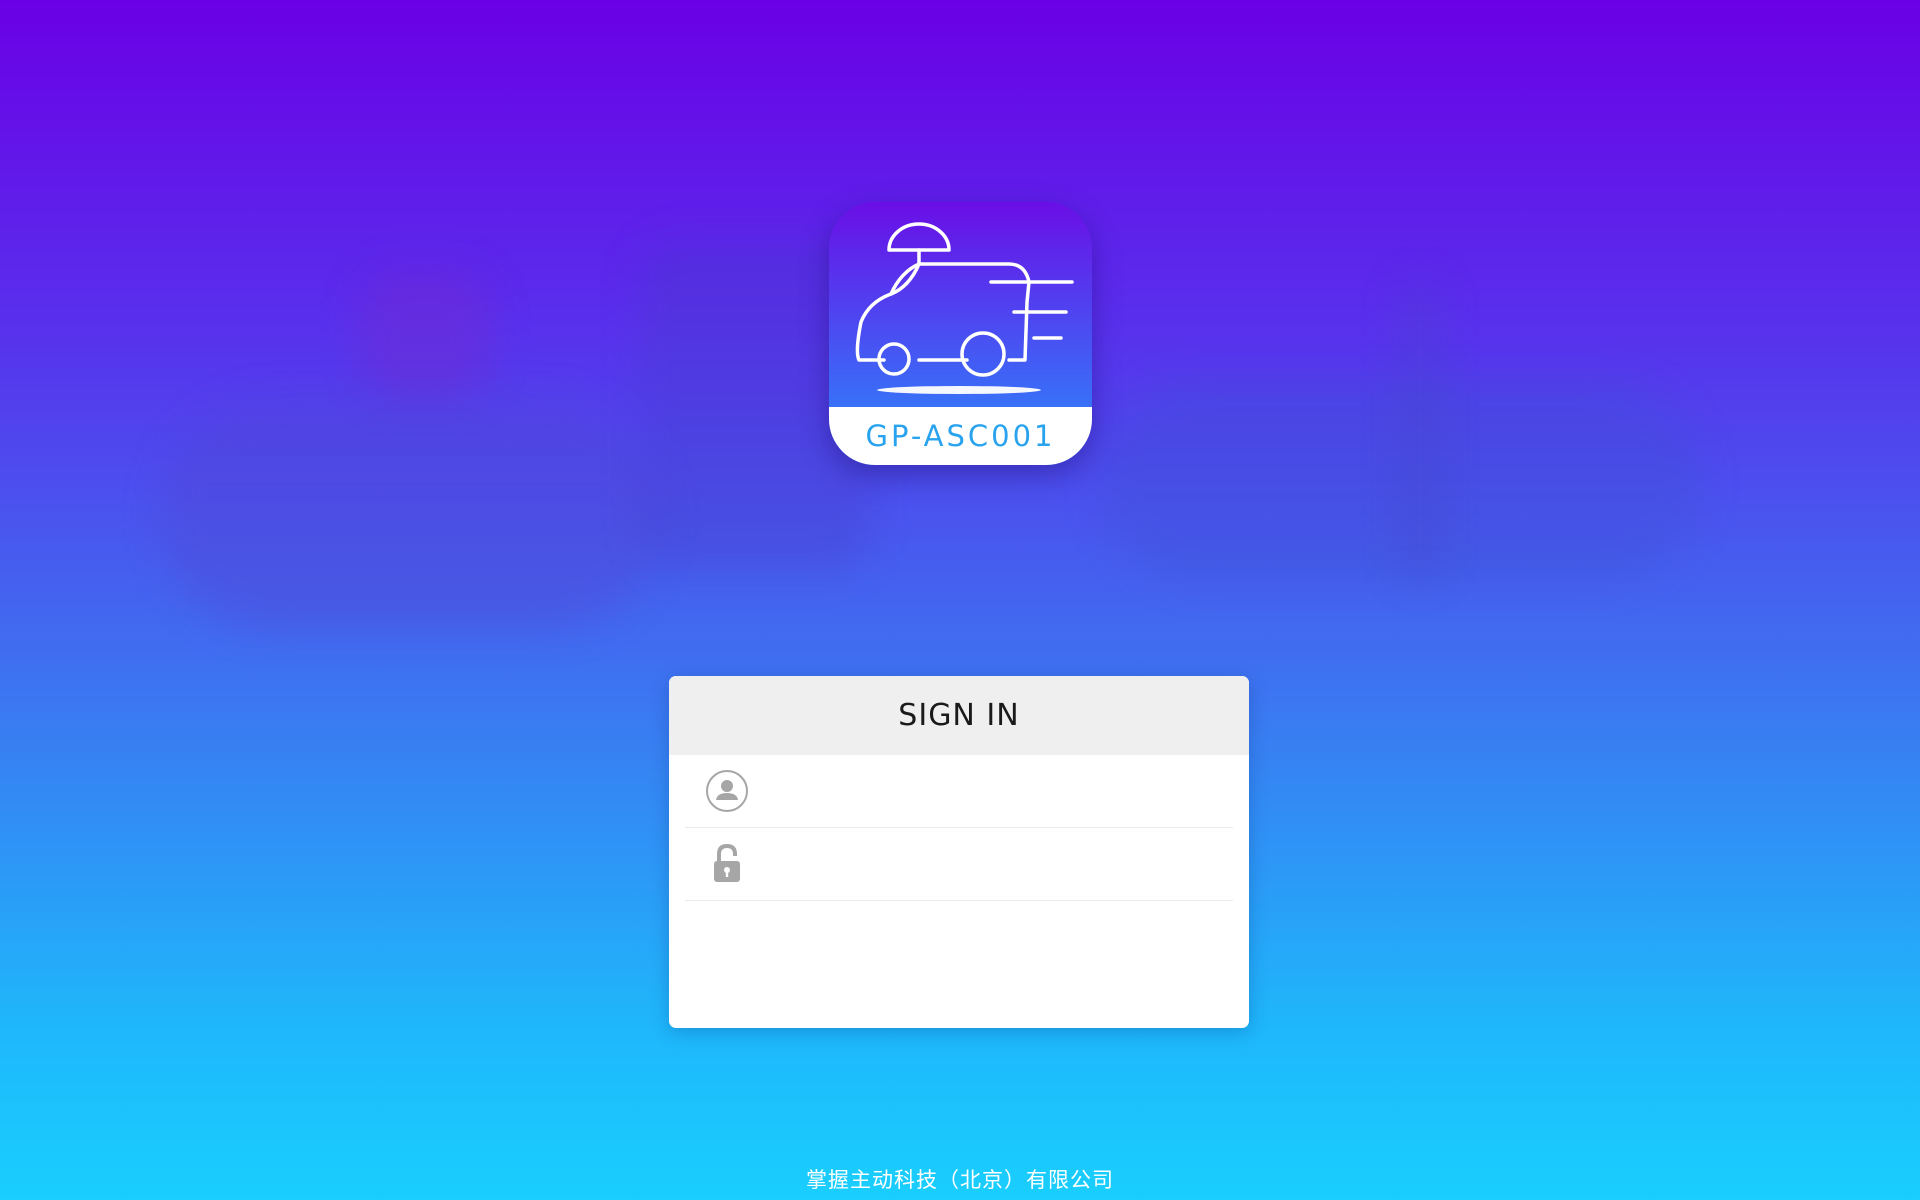 Image resolution: width=1920 pixels, height=1200 pixels. I want to click on sign-in-title: SIGN IN, so click(959, 715).